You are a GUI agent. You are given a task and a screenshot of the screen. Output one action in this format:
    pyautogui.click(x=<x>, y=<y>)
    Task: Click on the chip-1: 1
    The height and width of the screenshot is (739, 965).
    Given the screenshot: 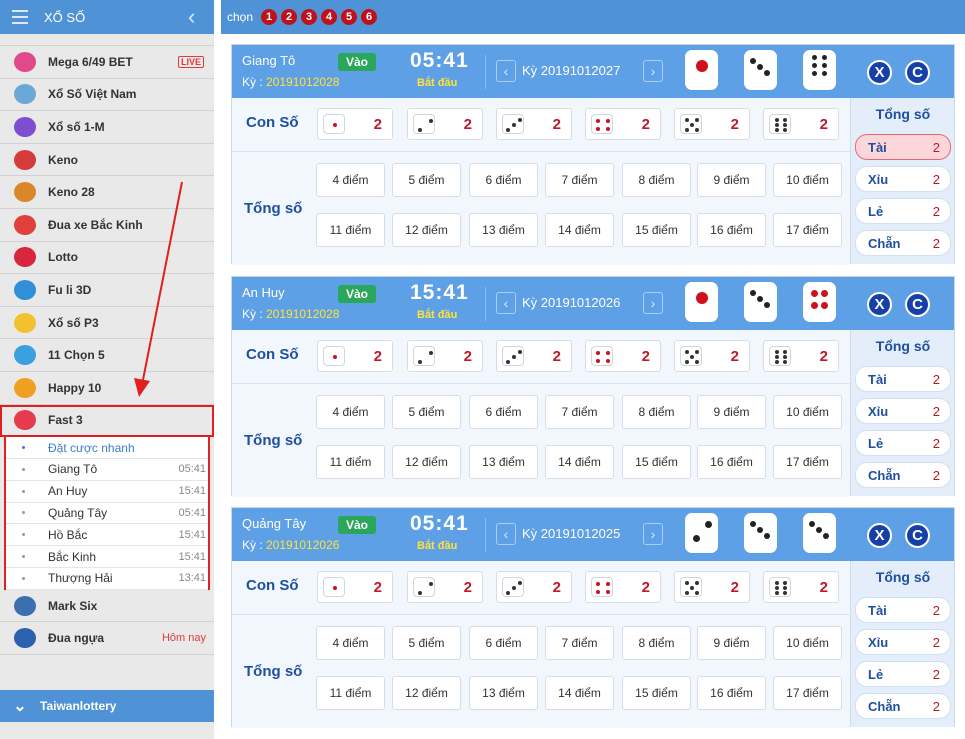 What is the action you would take?
    pyautogui.click(x=269, y=17)
    